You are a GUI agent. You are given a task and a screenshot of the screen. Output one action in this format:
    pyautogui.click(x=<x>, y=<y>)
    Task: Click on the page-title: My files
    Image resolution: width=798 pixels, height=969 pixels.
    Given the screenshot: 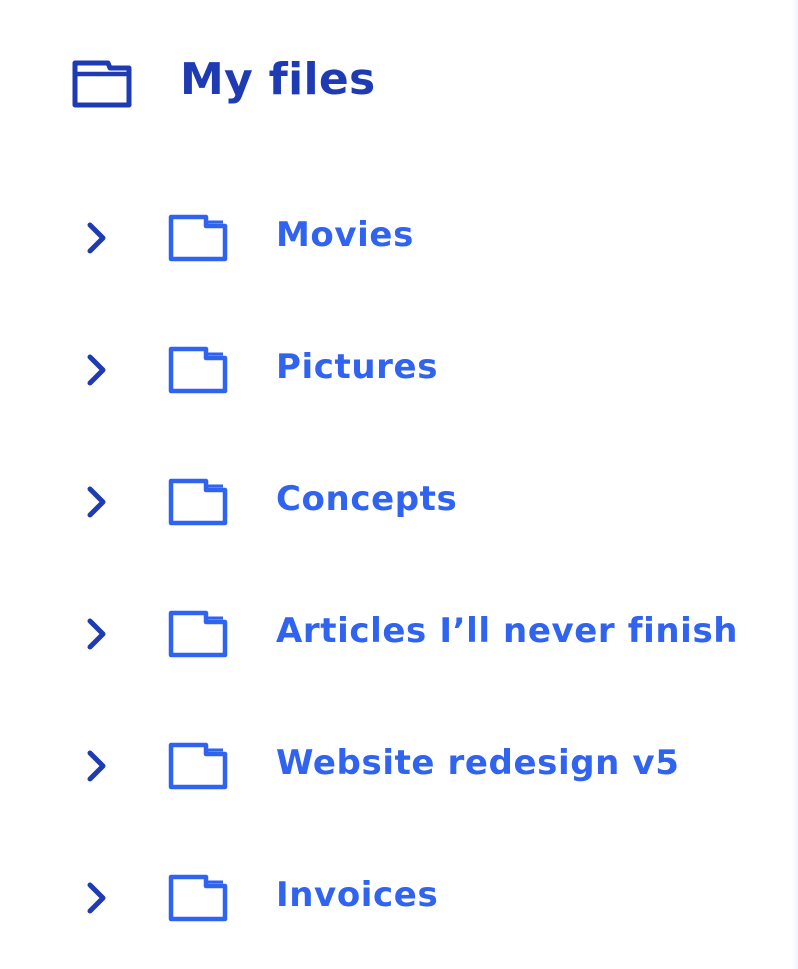 What is the action you would take?
    pyautogui.click(x=278, y=79)
    